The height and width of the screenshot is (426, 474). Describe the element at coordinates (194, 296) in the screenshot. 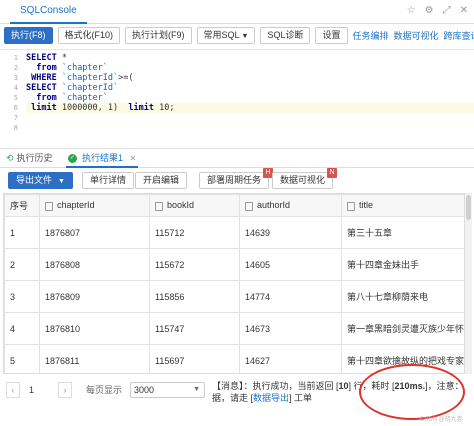

I see `table-cell: 115856` at that location.